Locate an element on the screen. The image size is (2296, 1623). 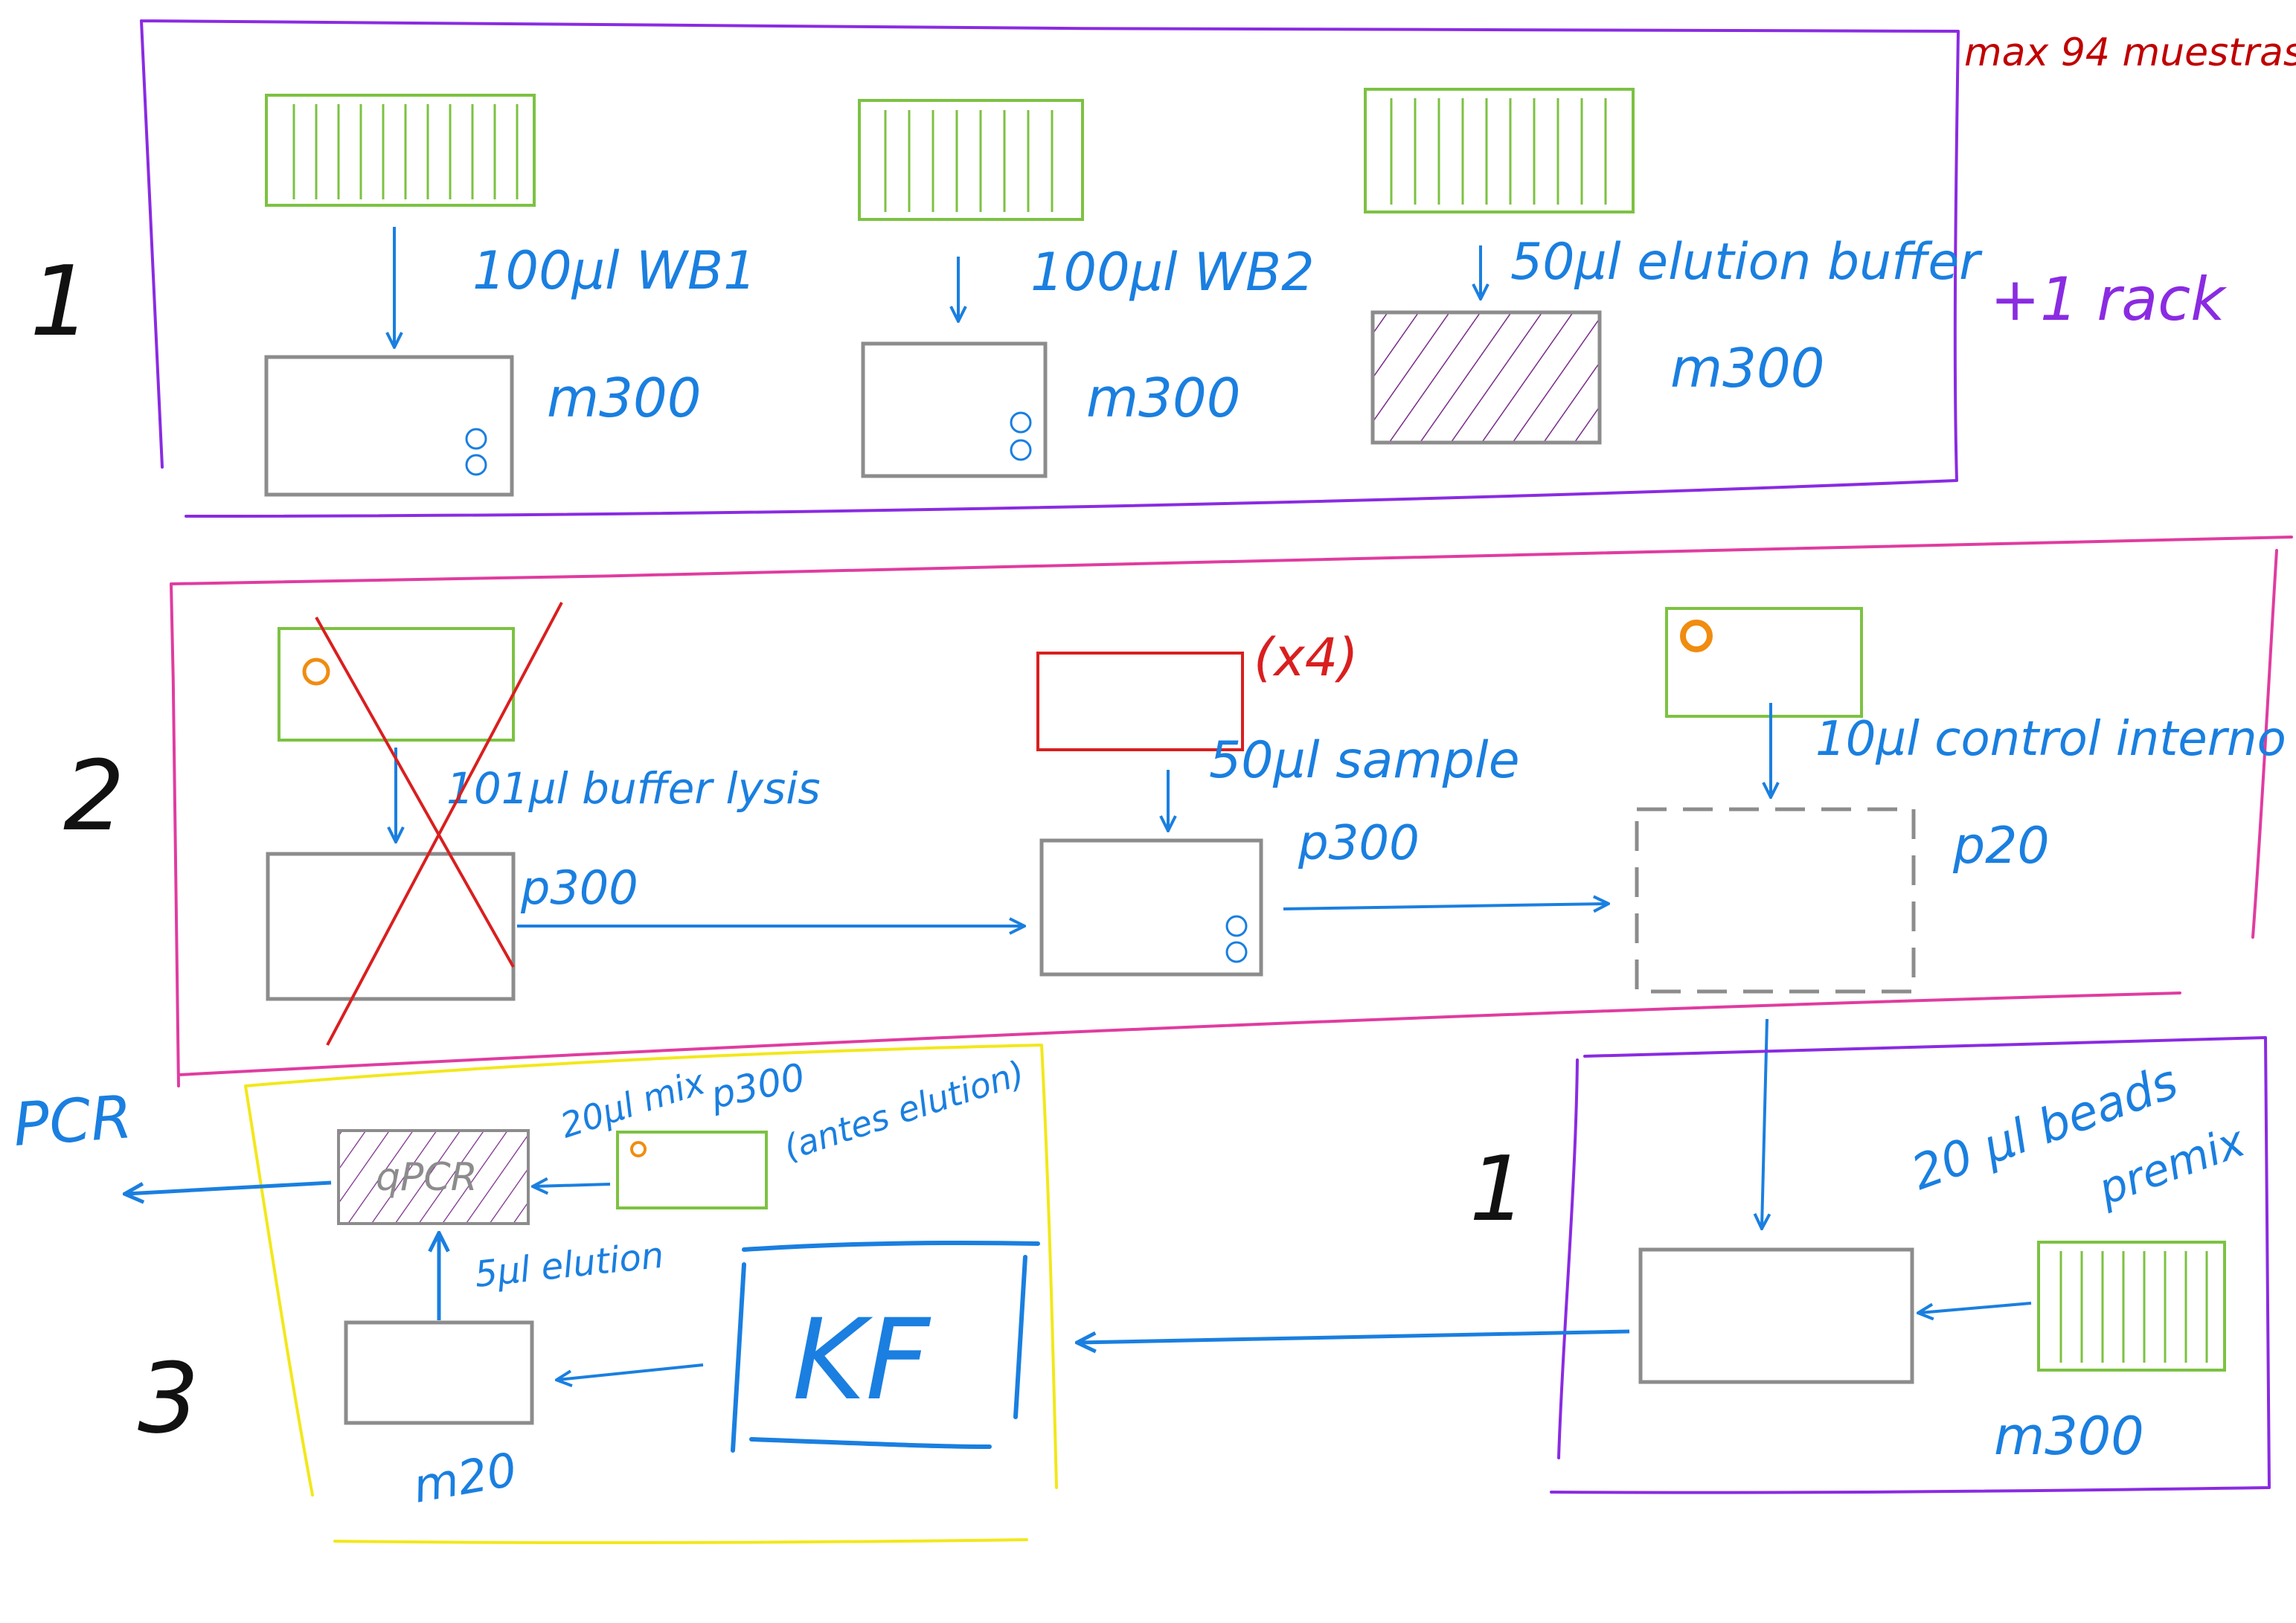
kf-label: KF is located at coordinates (861, 1360).